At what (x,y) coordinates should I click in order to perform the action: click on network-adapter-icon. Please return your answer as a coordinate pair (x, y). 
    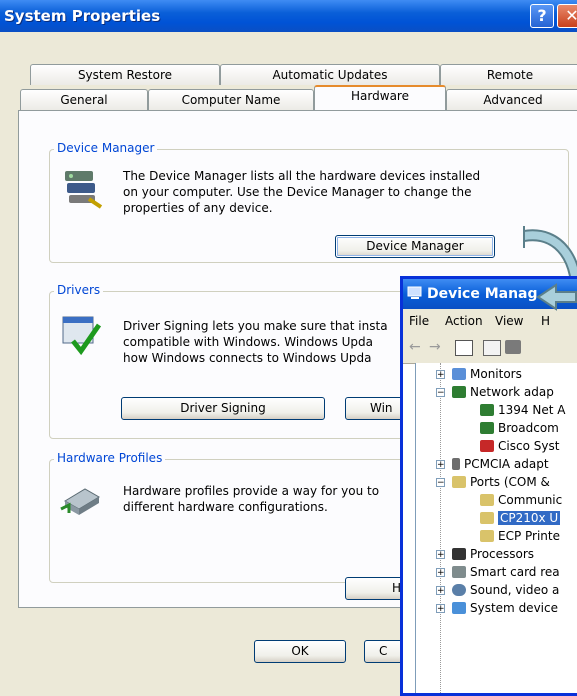
    Looking at the image, I should click on (459, 392).